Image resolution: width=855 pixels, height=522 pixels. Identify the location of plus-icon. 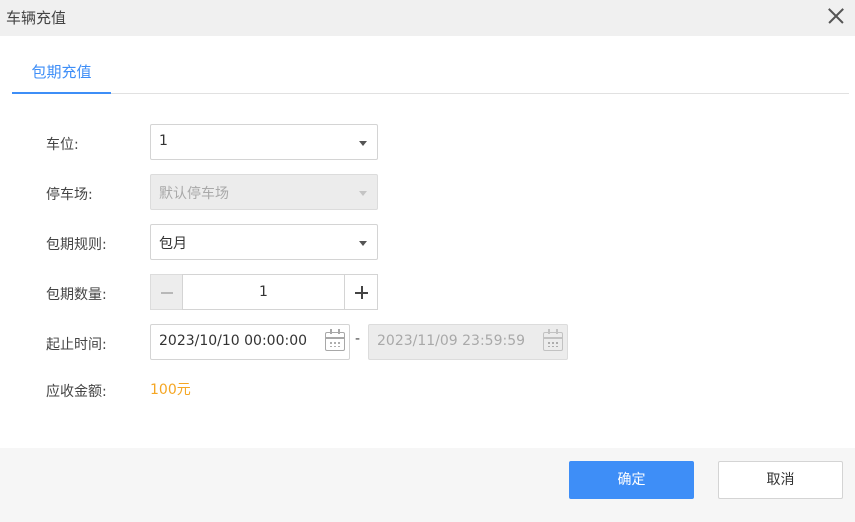
(361, 292).